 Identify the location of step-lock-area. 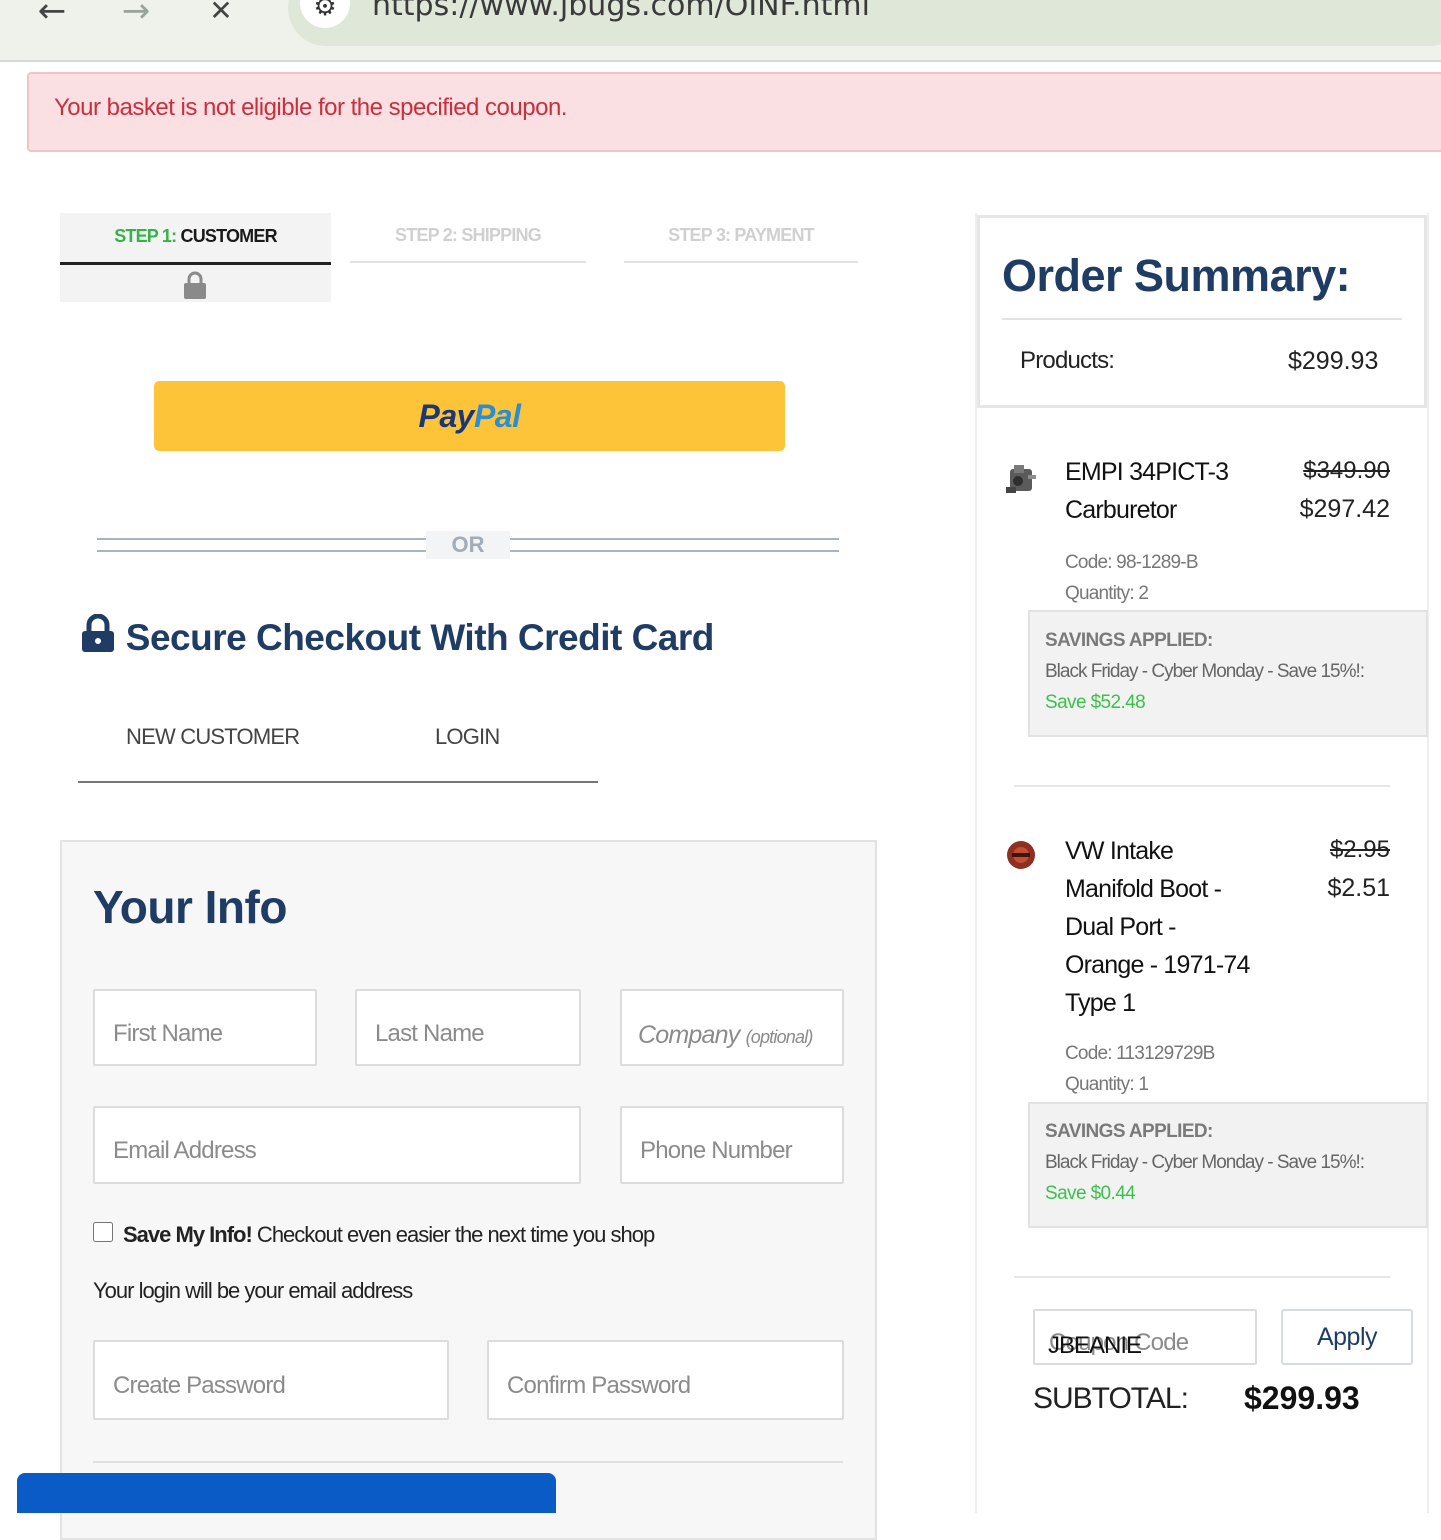
(195, 283).